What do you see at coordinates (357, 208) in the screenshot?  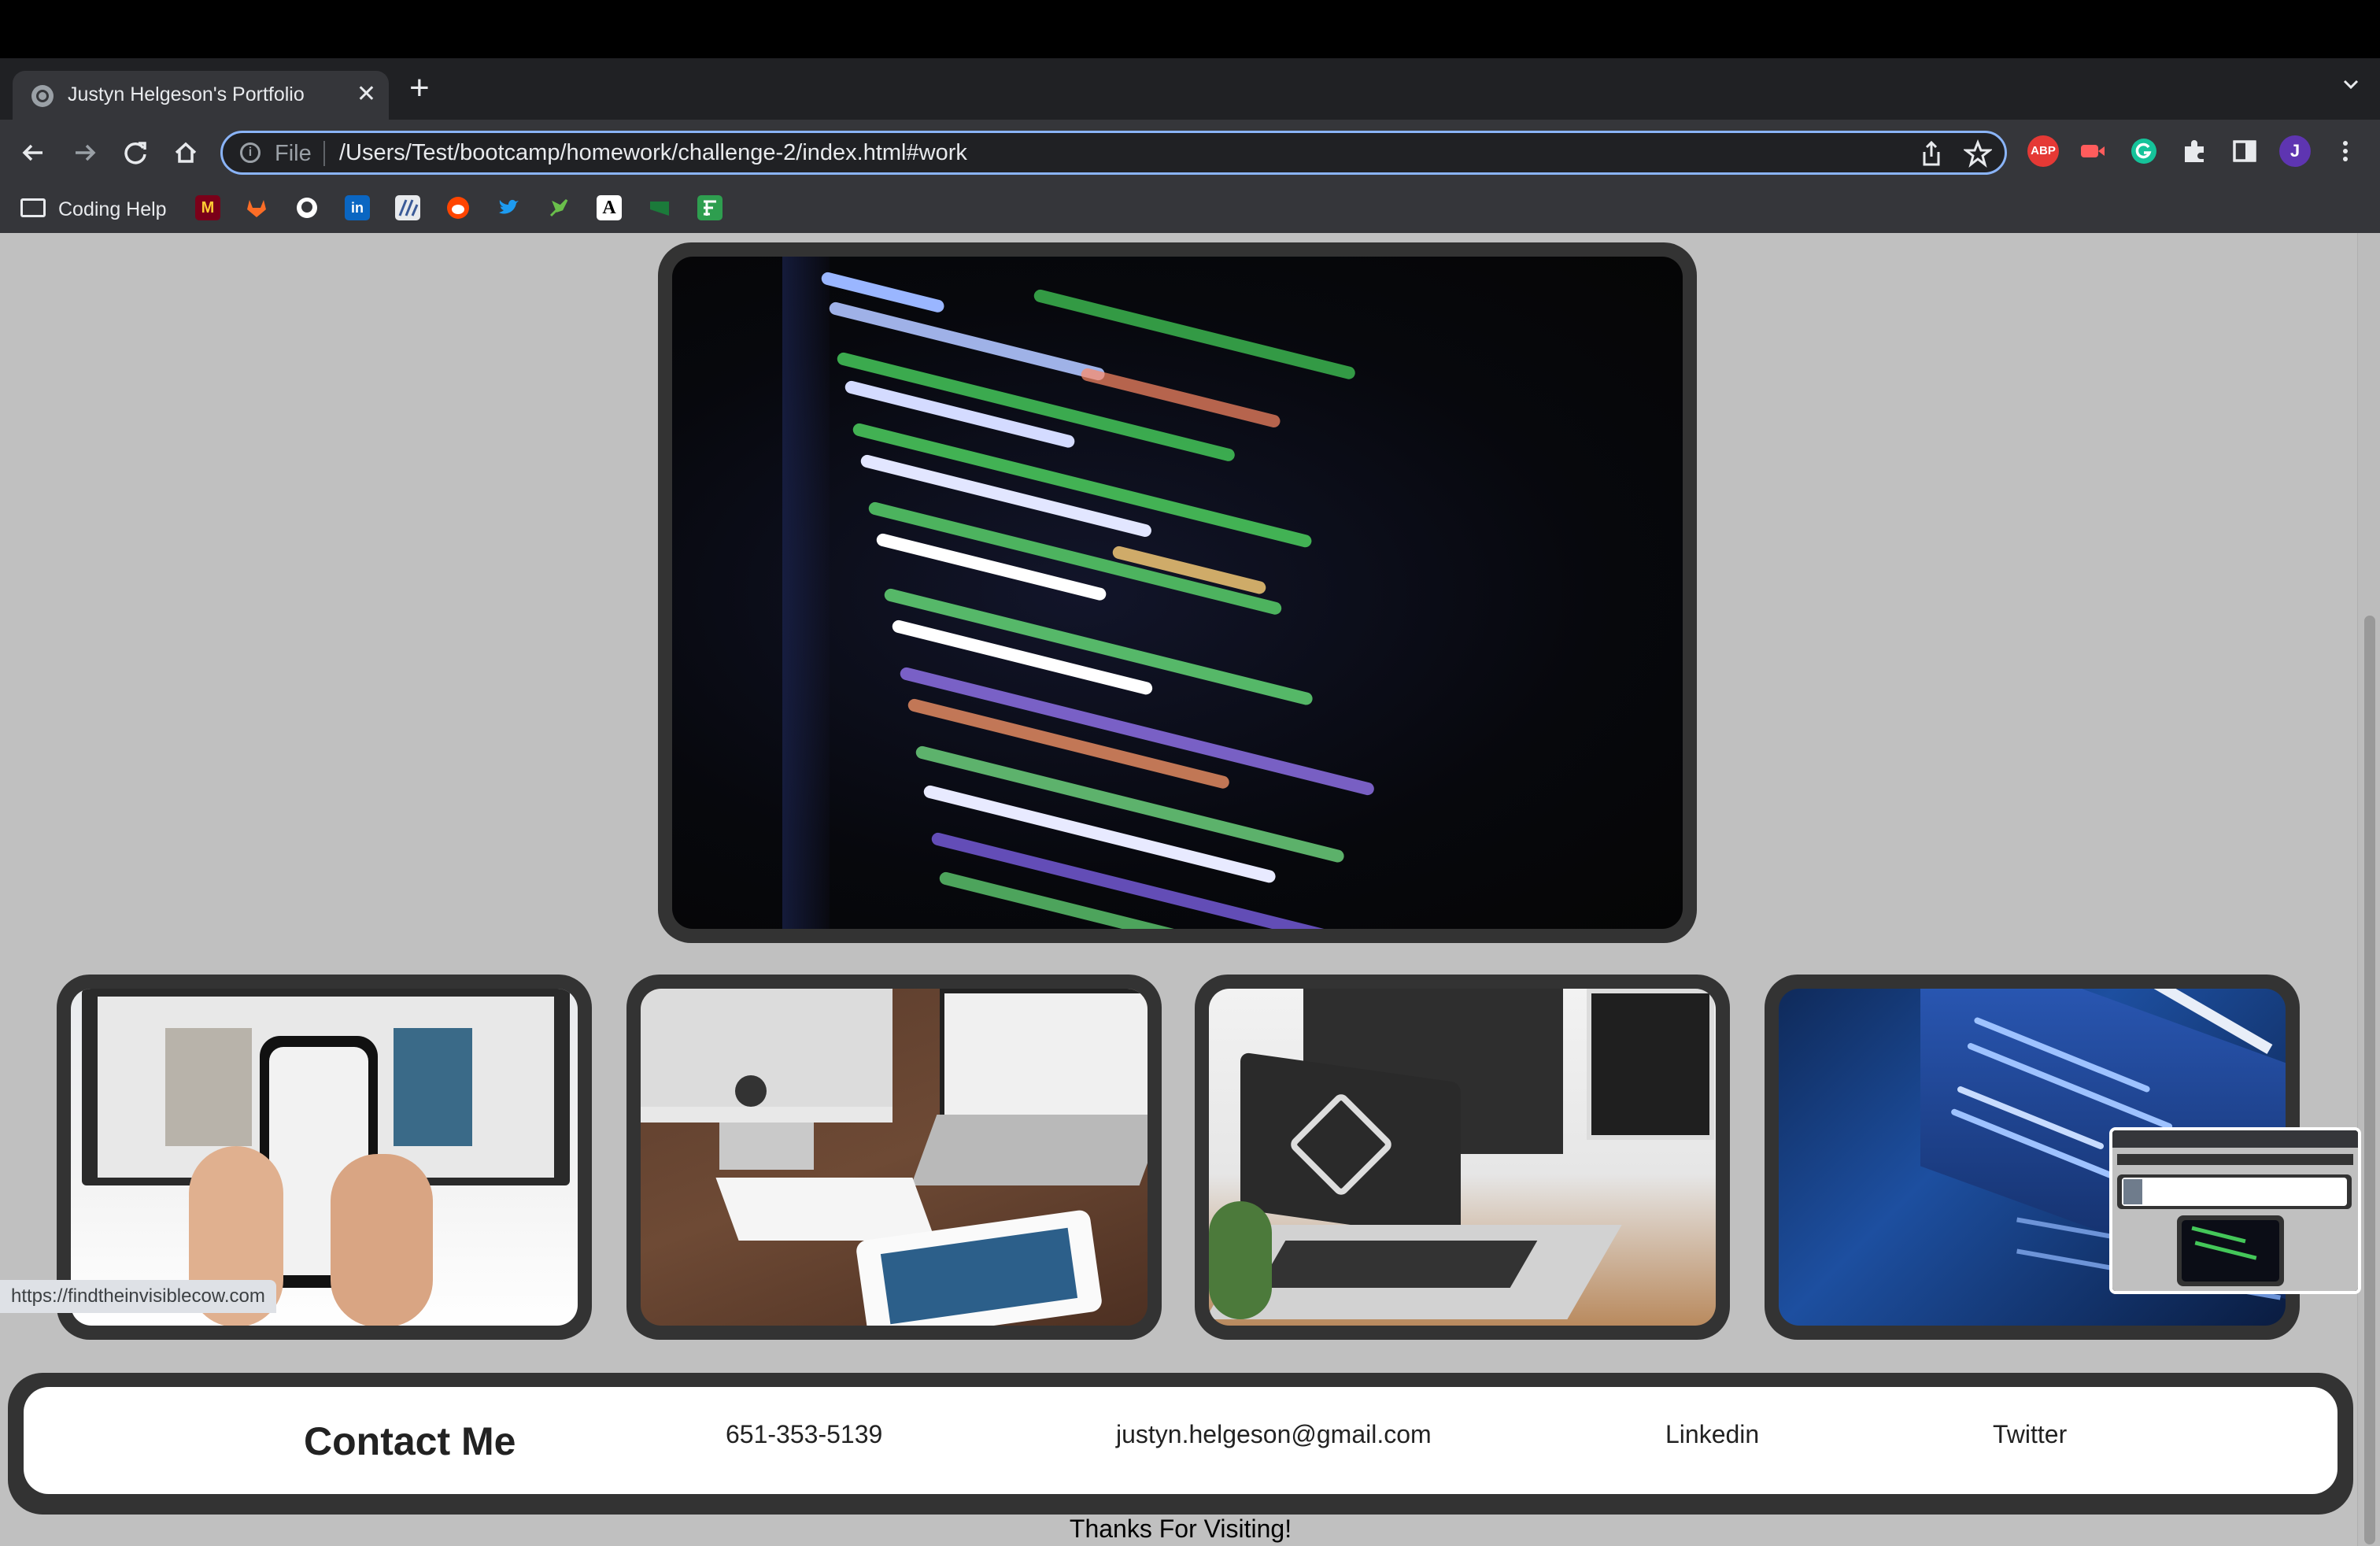 I see `linkedin-bookmark-icon: in` at bounding box center [357, 208].